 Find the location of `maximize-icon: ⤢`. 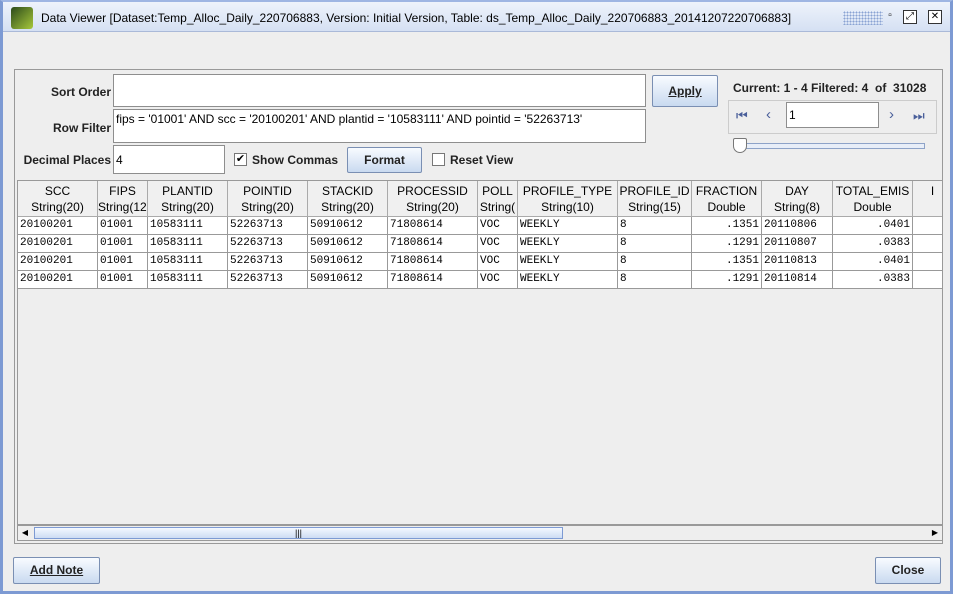

maximize-icon: ⤢ is located at coordinates (910, 17).